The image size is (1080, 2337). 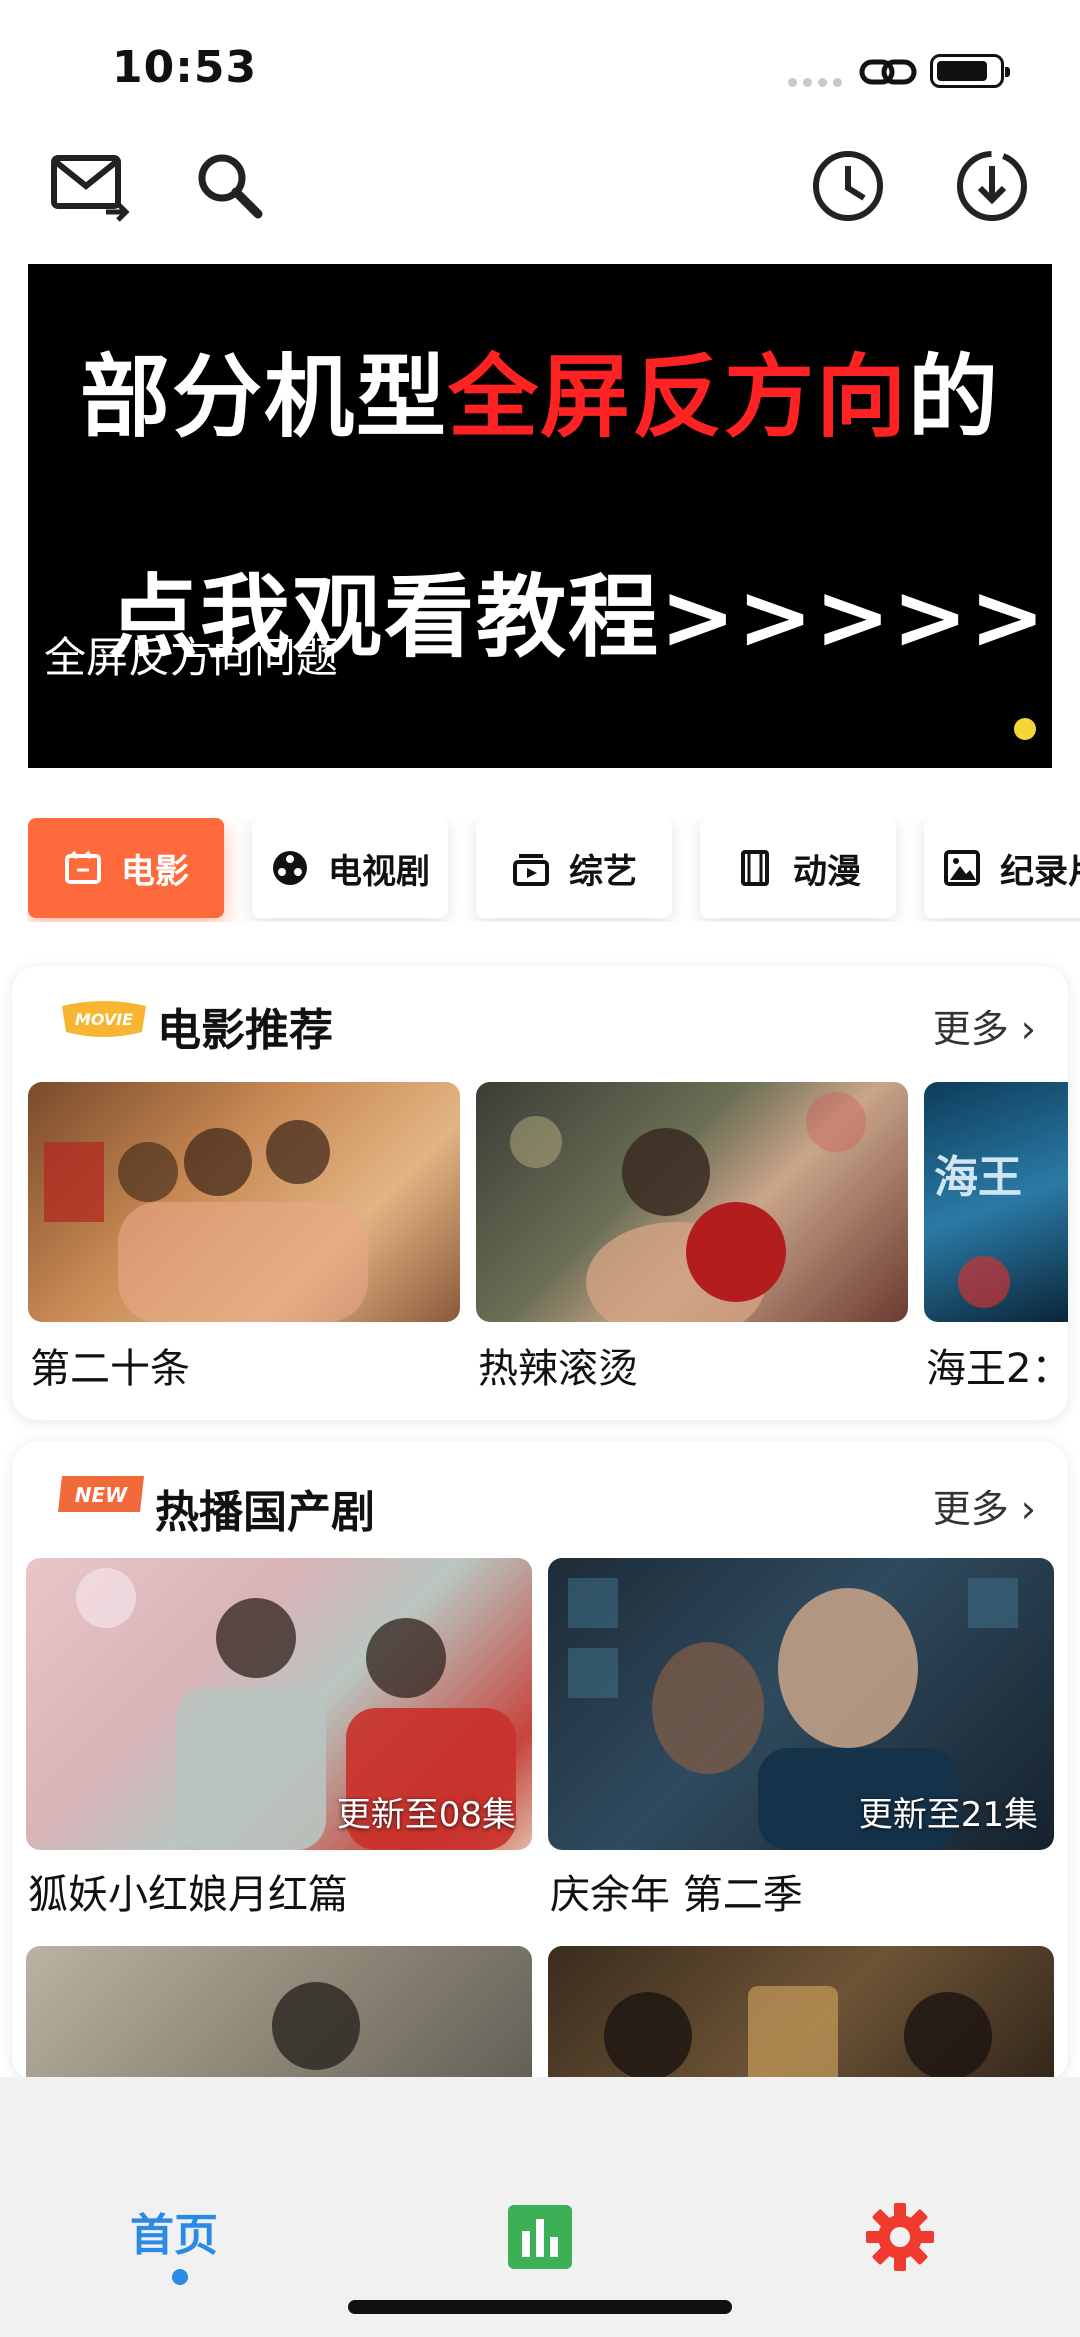 What do you see at coordinates (191, 657) in the screenshot?
I see `banner-caption: 全屏反方向问题` at bounding box center [191, 657].